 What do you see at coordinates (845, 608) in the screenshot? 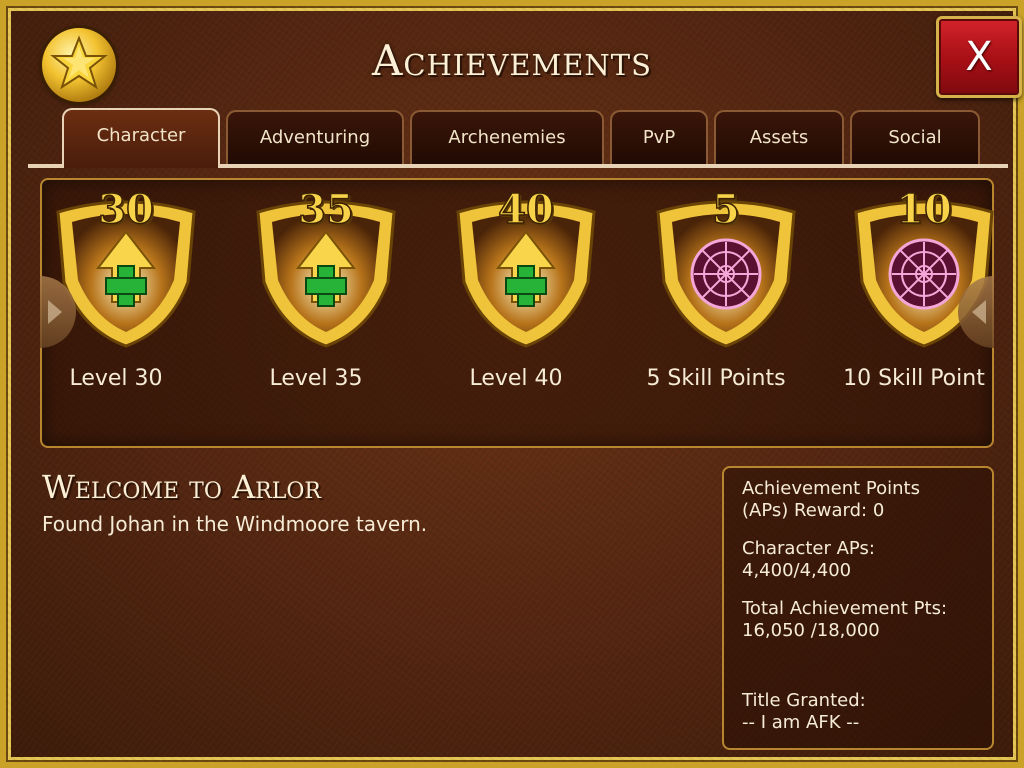
I see `total-pts-label: Total Achievement Pts:` at bounding box center [845, 608].